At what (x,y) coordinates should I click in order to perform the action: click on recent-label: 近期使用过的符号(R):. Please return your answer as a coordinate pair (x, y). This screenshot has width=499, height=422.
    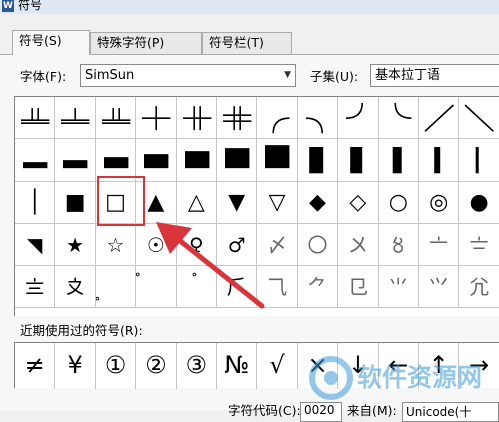
    Looking at the image, I should click on (81, 330).